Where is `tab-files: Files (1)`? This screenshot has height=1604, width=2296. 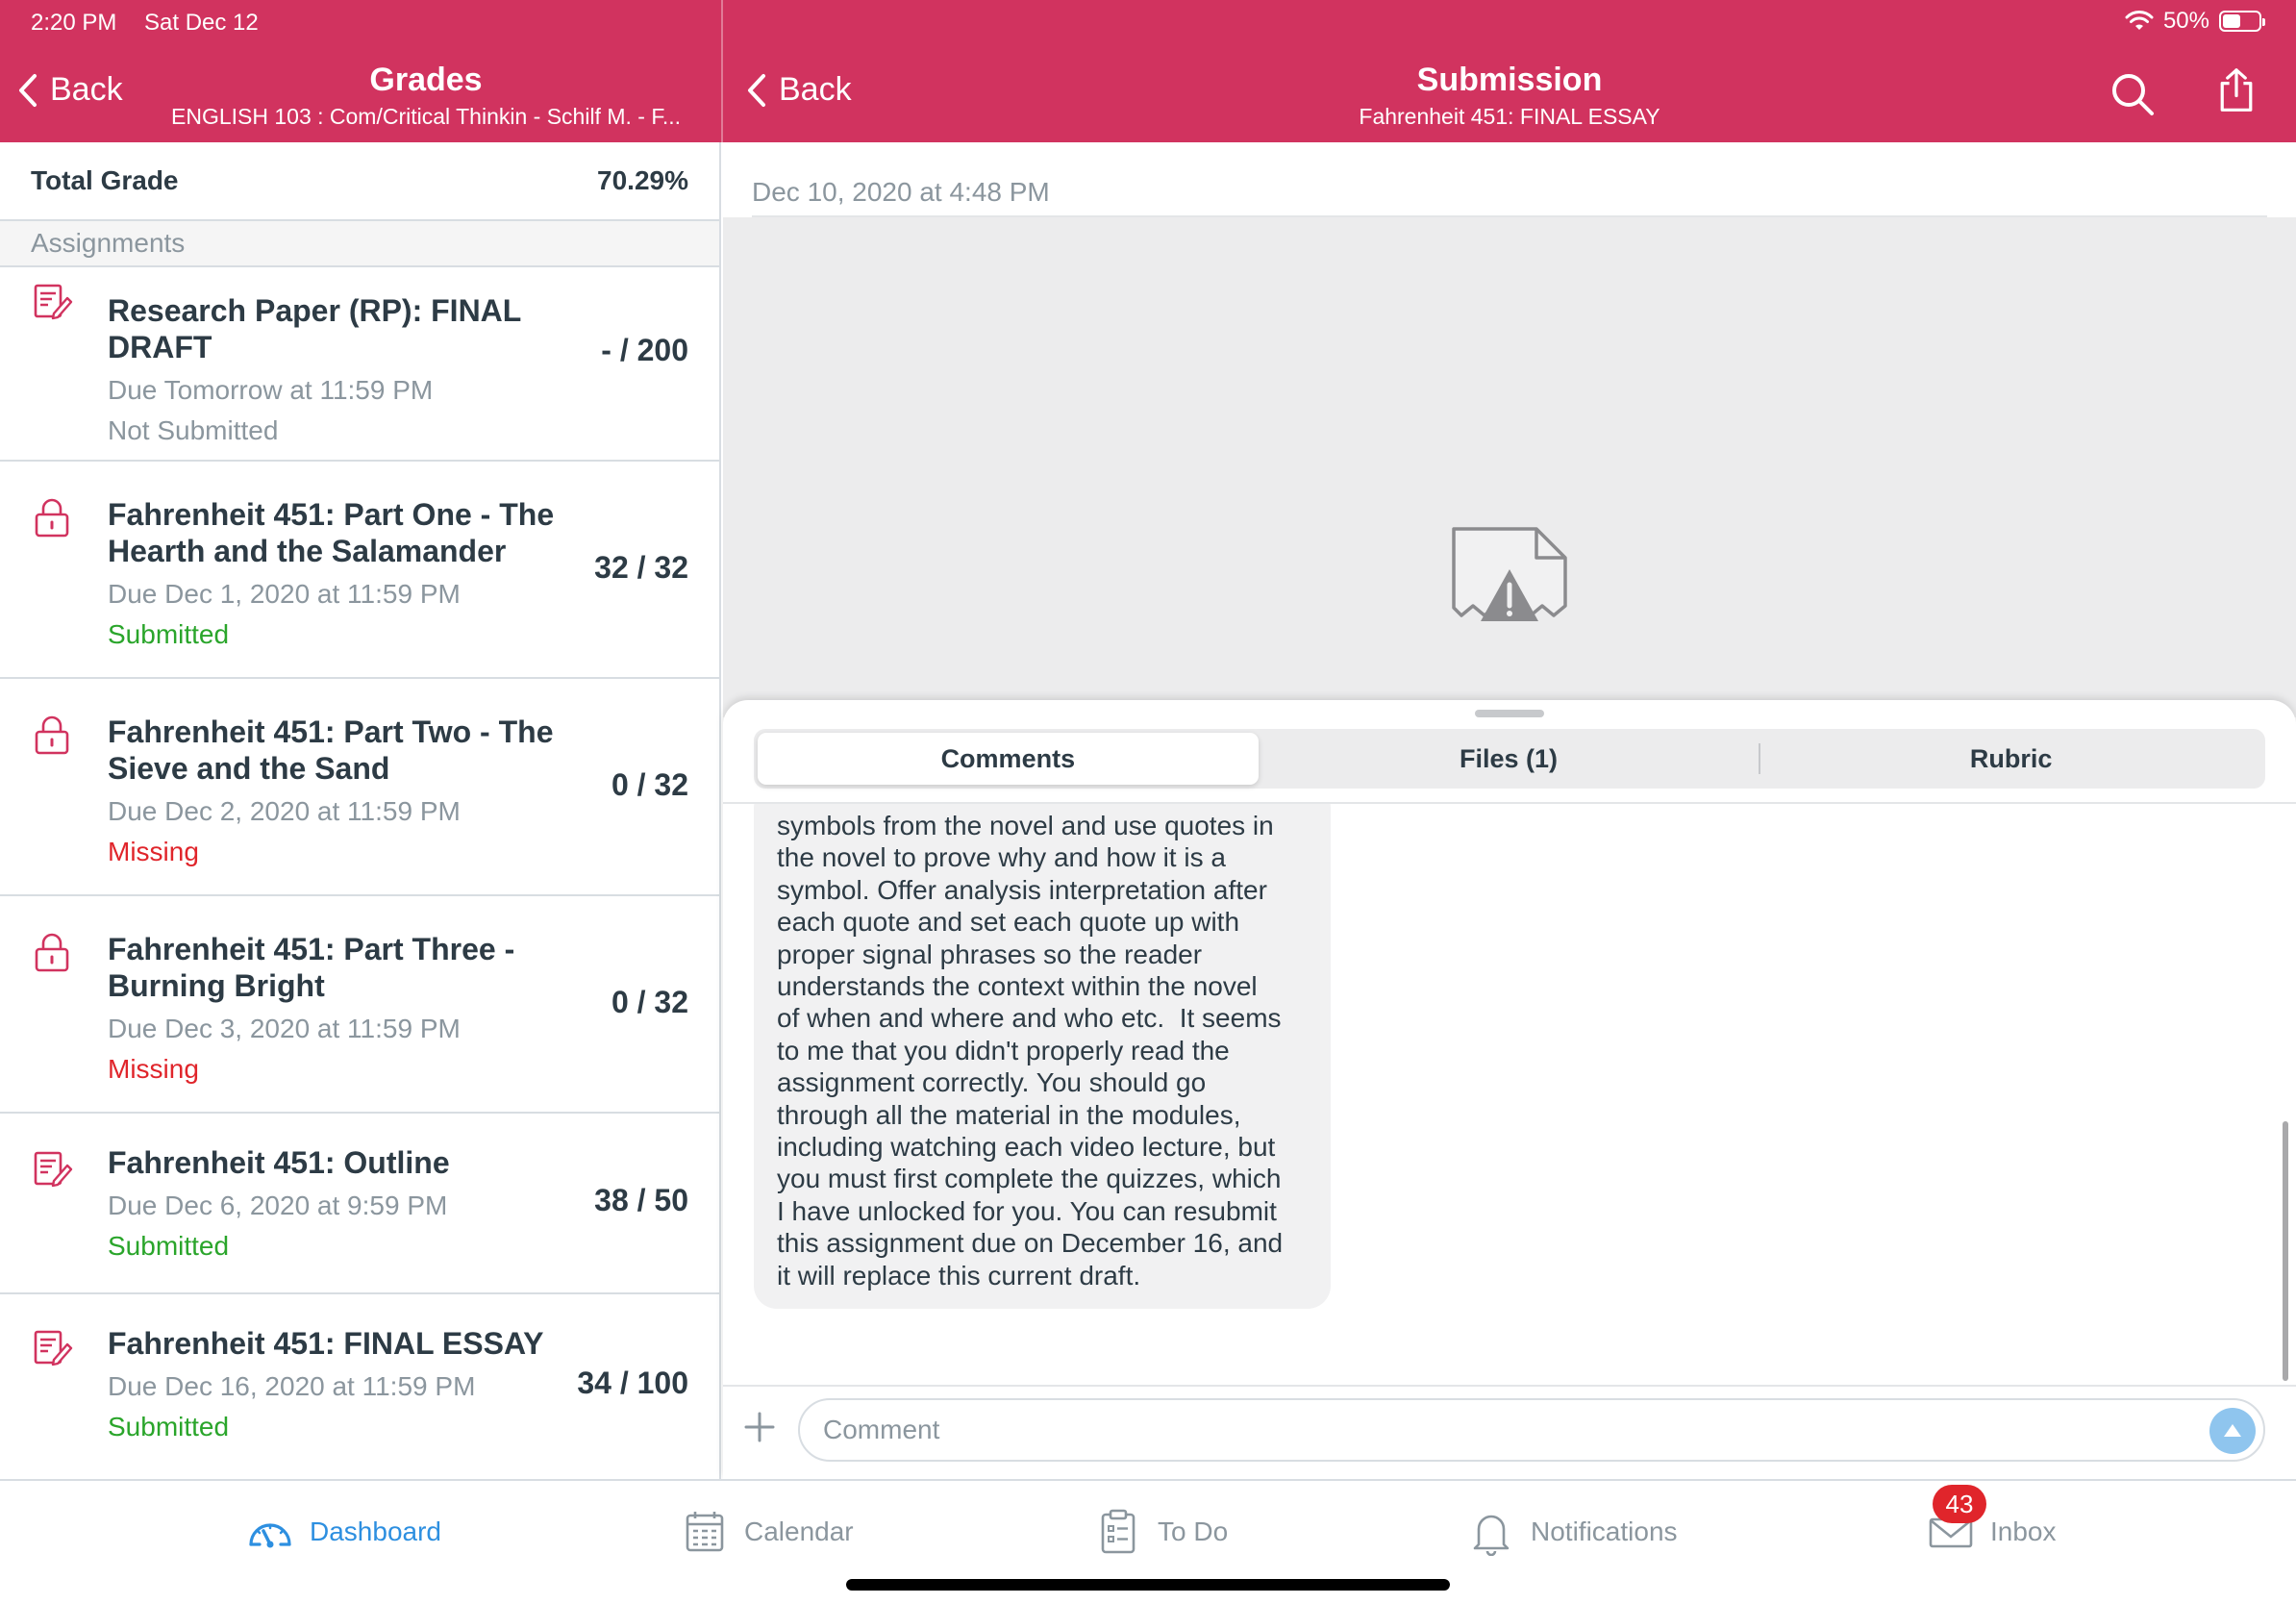 tab-files: Files (1) is located at coordinates (1509, 759).